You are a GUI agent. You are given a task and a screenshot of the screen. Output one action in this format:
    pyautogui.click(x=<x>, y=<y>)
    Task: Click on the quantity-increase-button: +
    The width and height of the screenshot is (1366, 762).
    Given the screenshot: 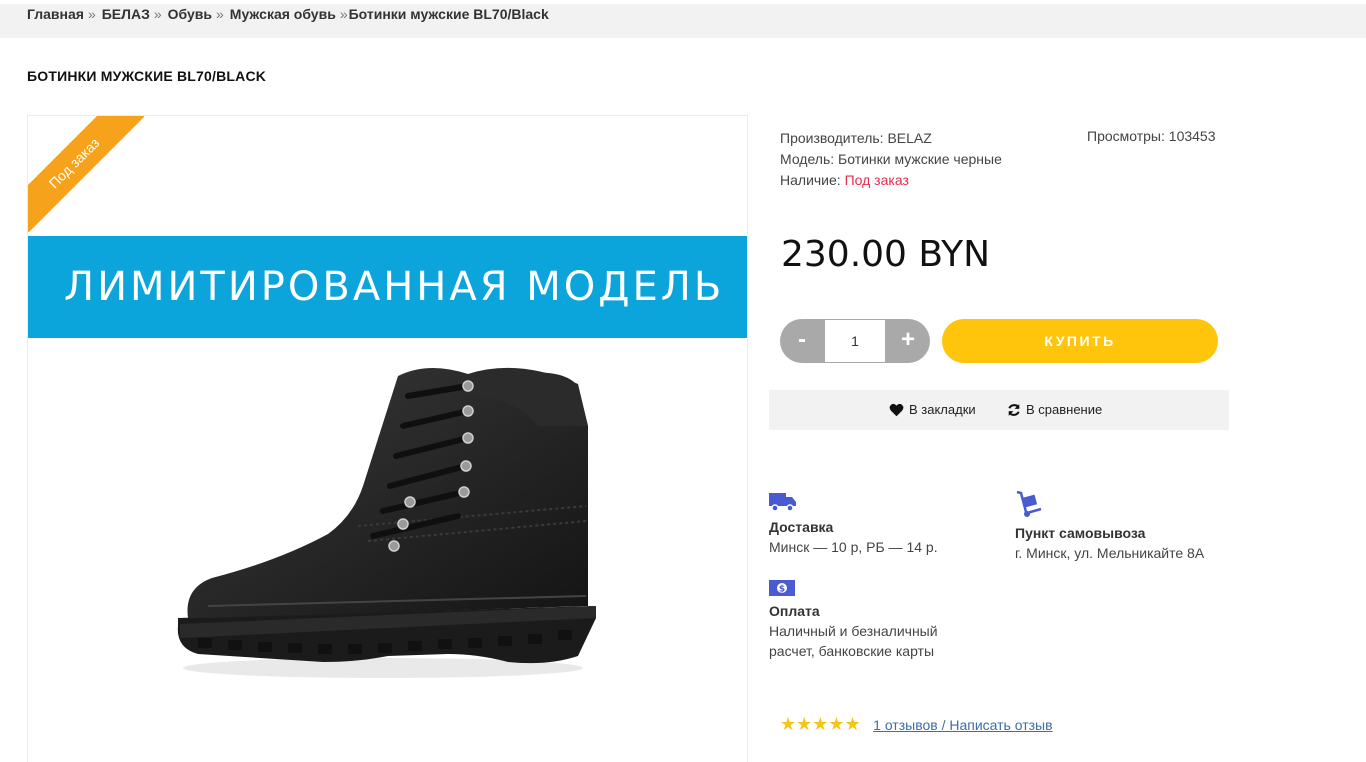 What is the action you would take?
    pyautogui.click(x=908, y=341)
    